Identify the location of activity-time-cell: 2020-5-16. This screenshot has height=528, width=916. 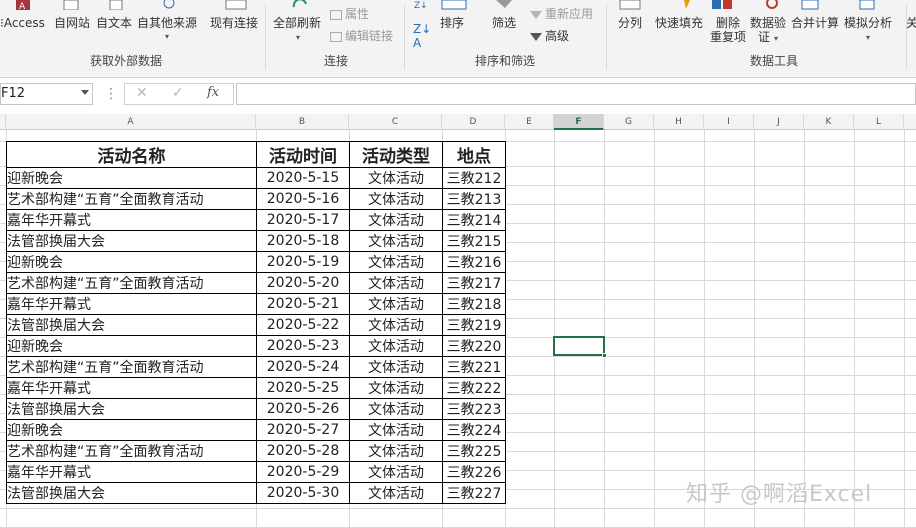
(303, 199).